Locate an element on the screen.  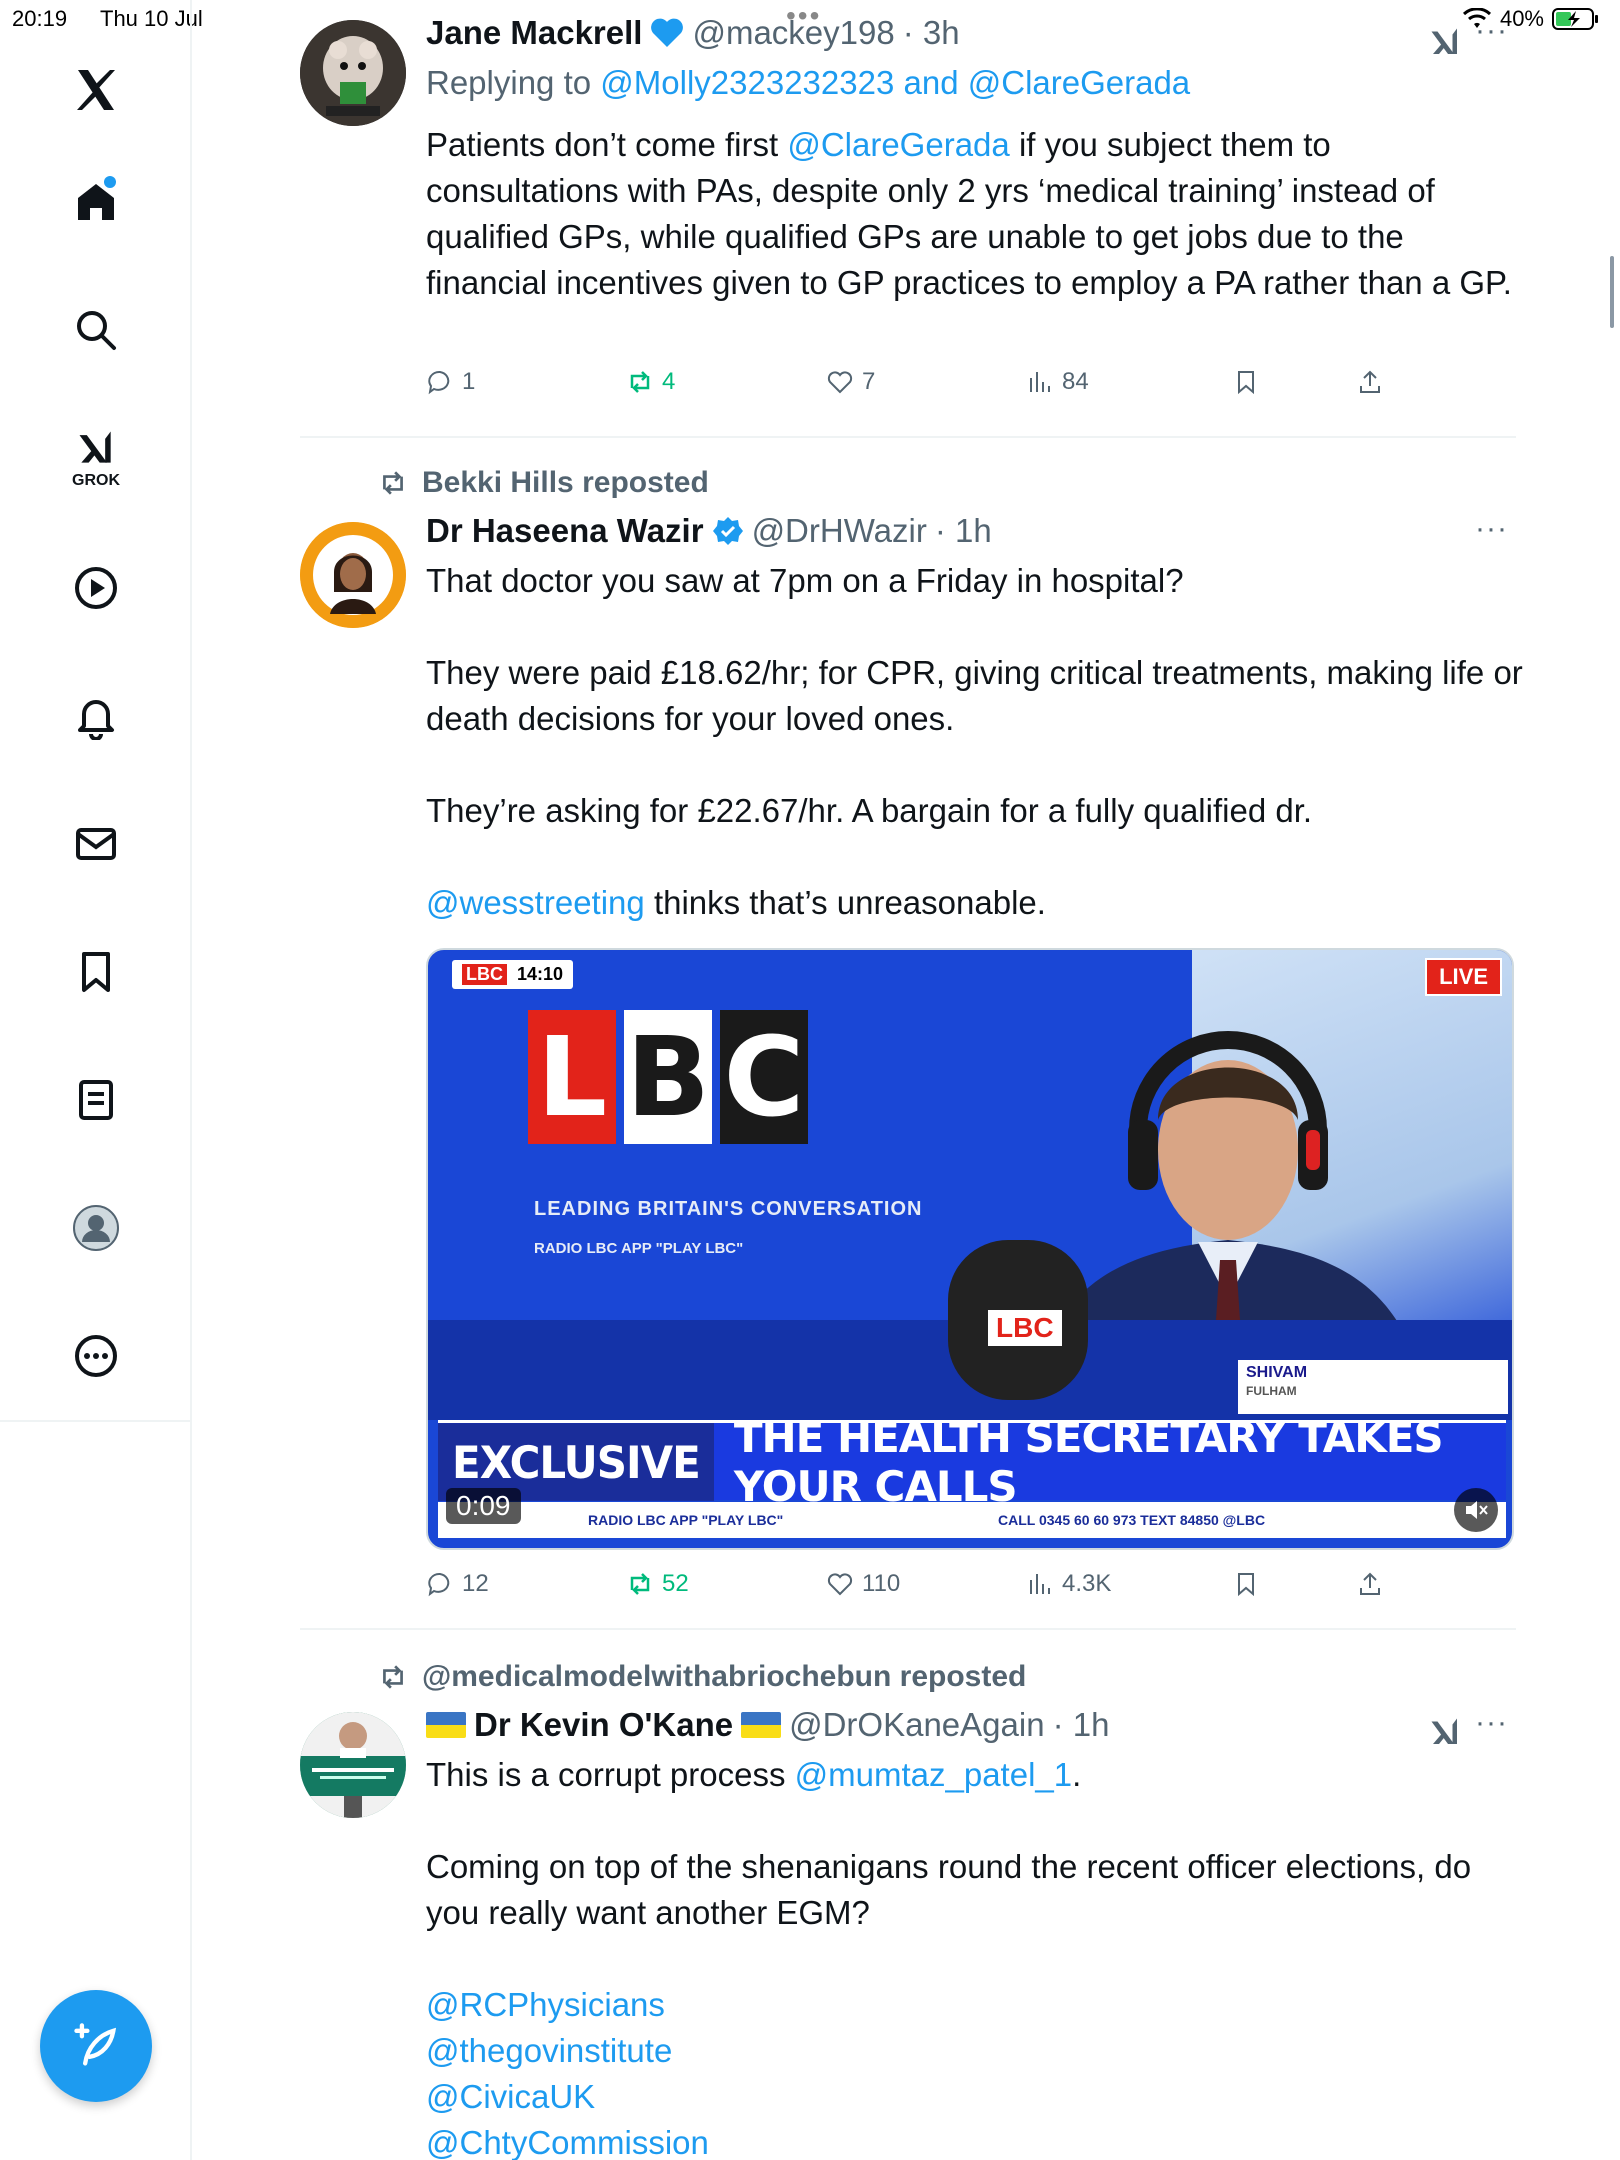
reply-button: 1 is located at coordinates (450, 382).